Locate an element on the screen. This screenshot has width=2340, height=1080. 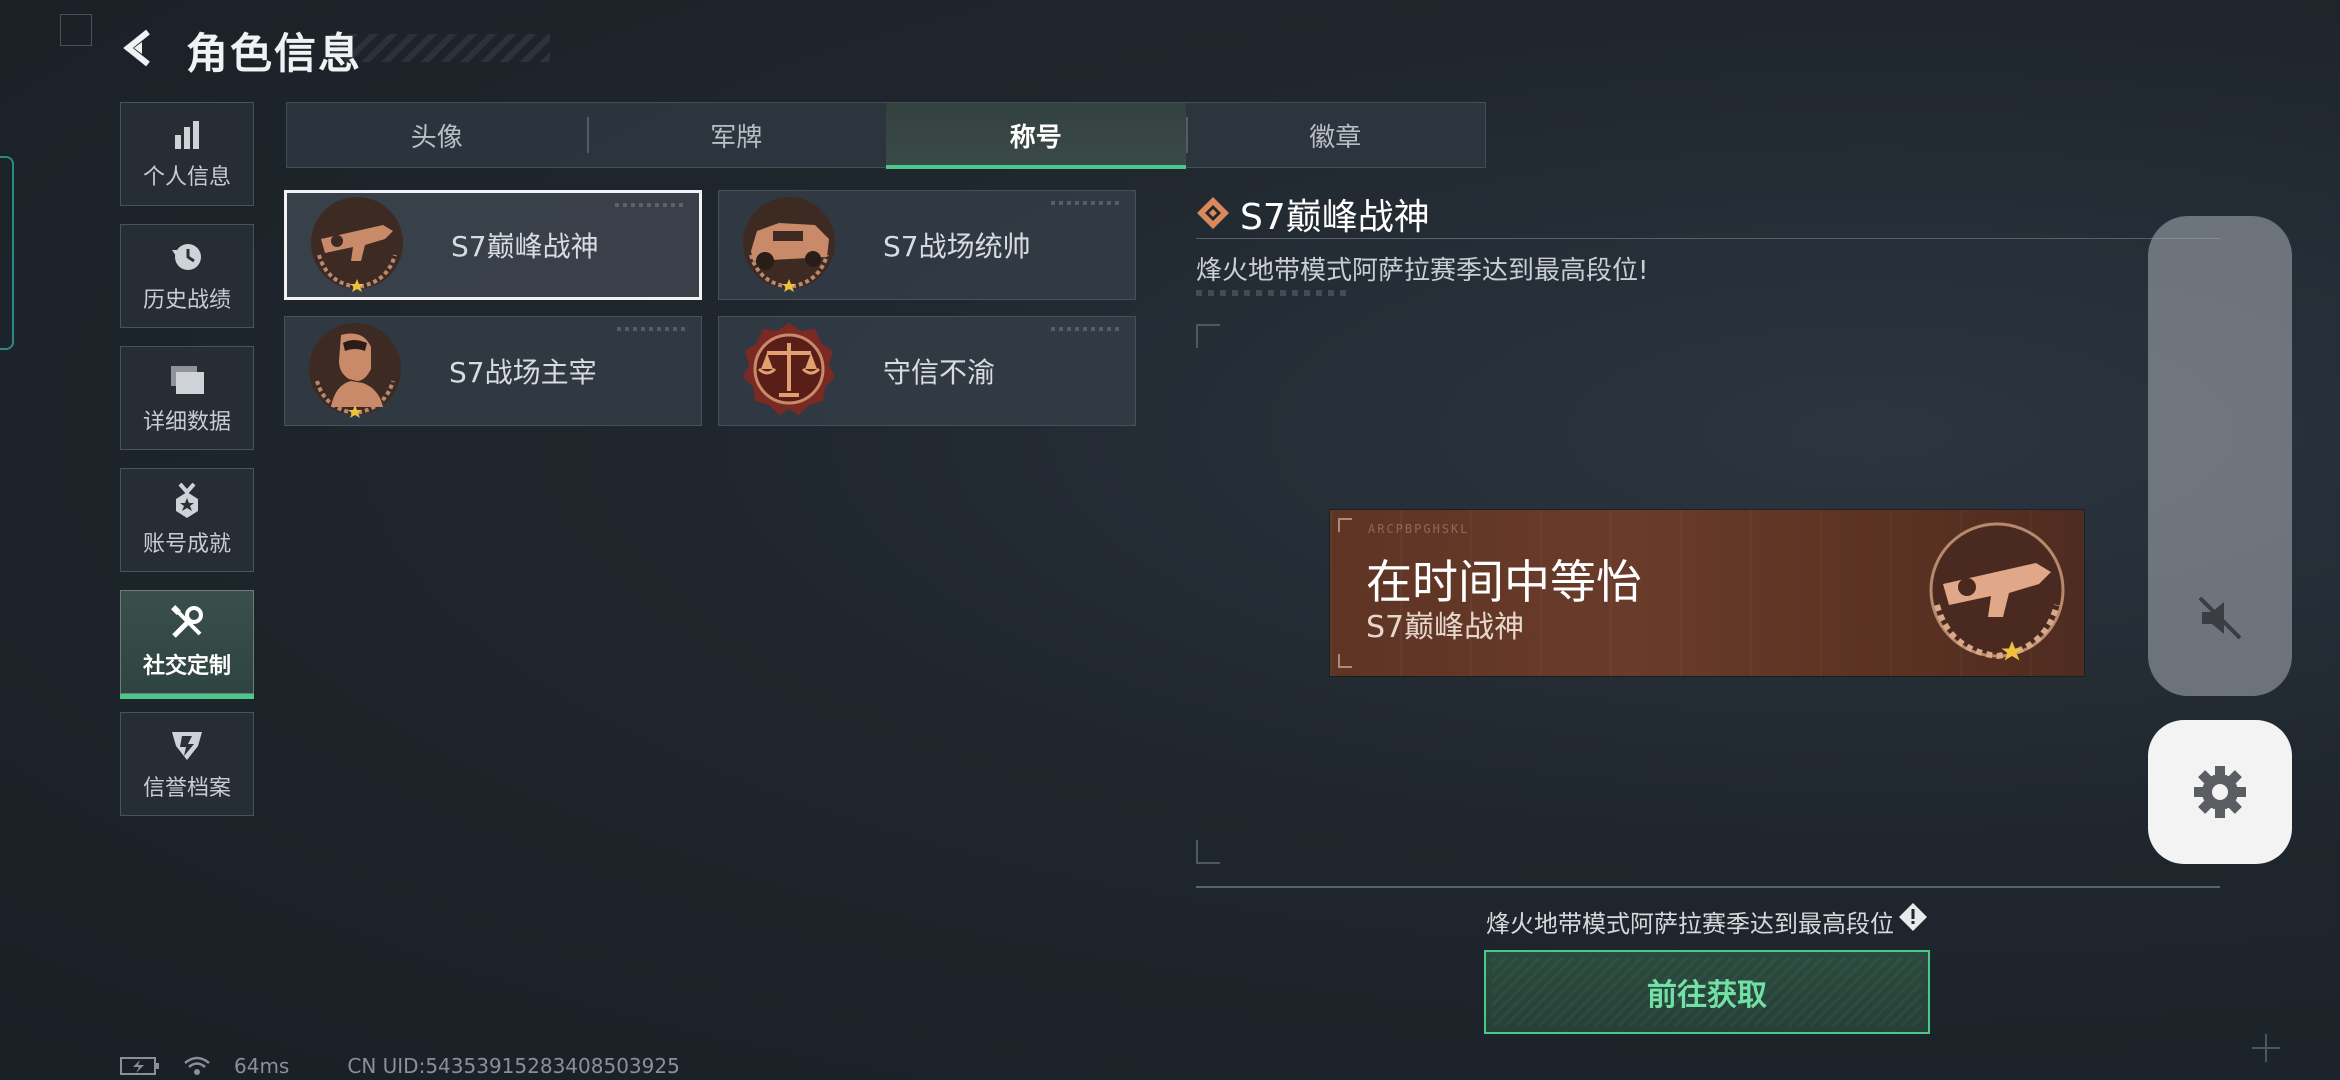
info-alert-icon is located at coordinates (1913, 917).